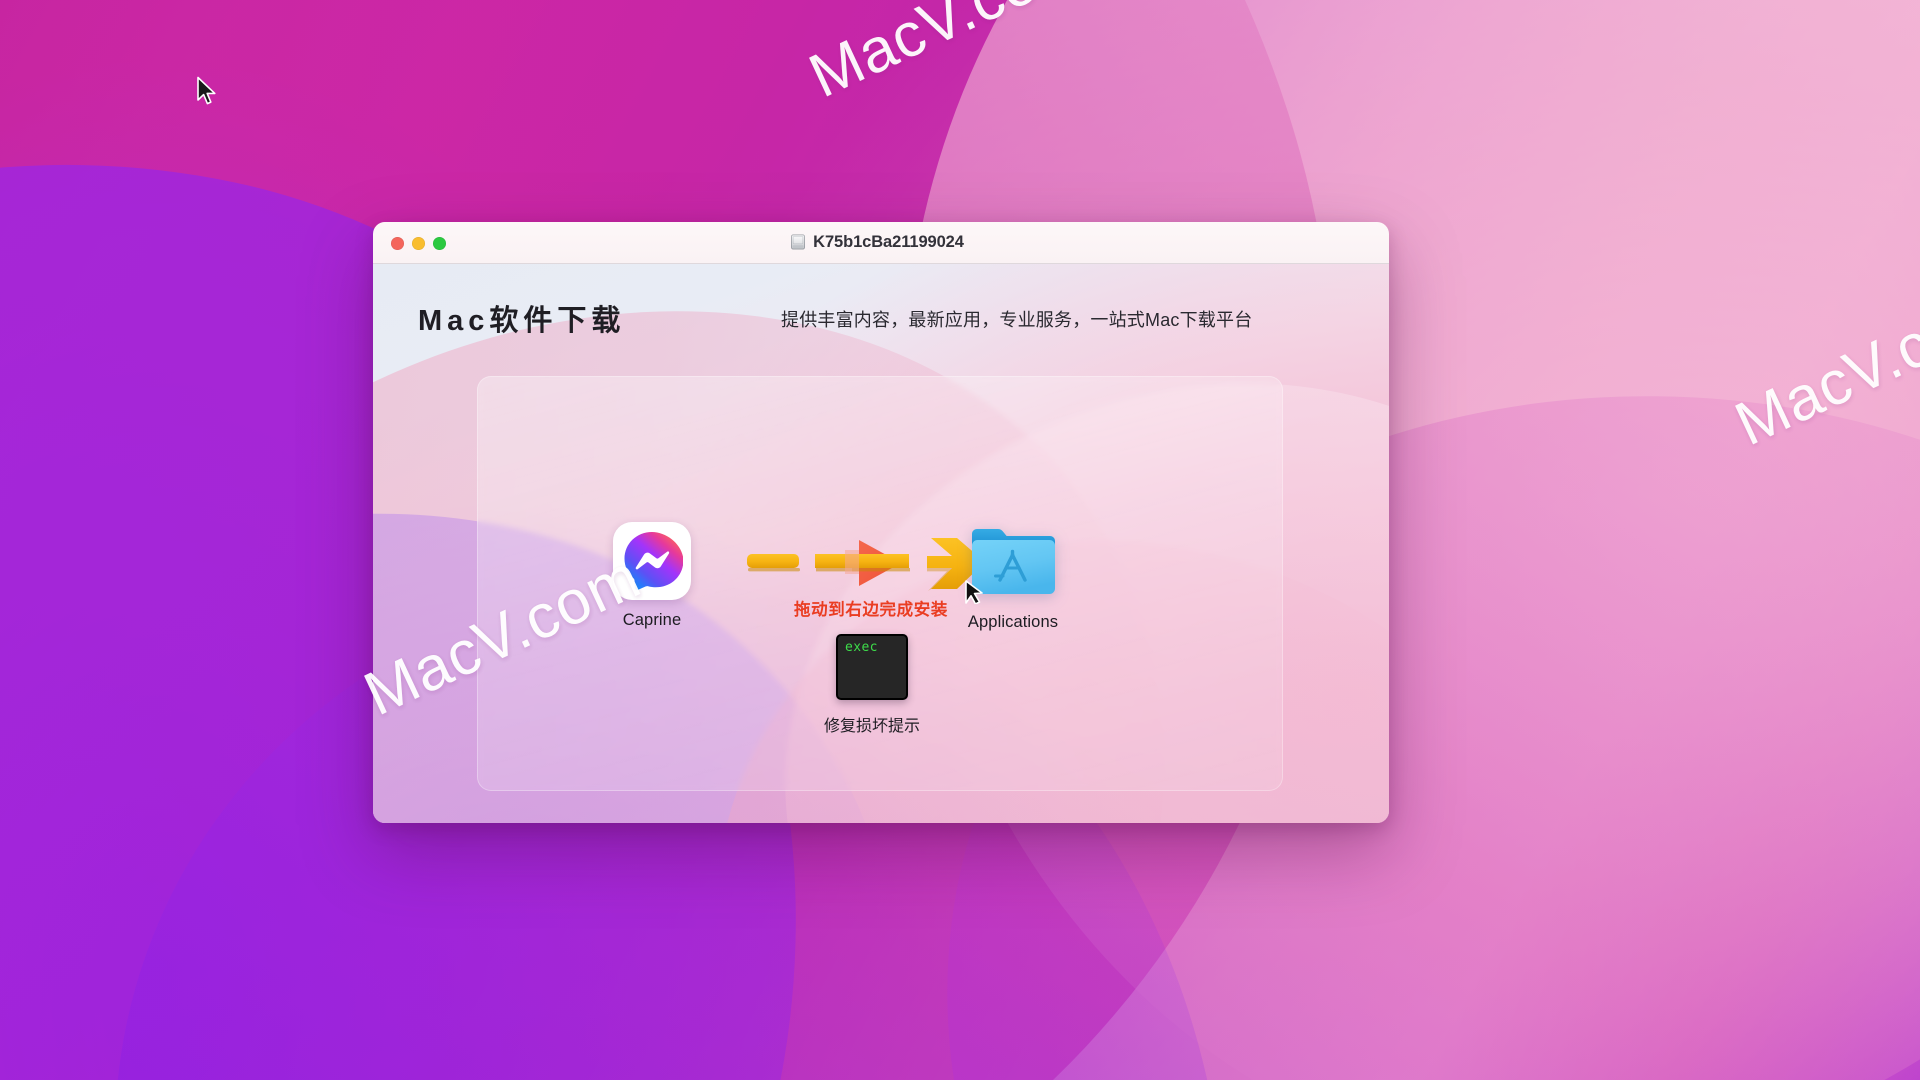 The width and height of the screenshot is (1920, 1080). Describe the element at coordinates (397, 243) in the screenshot. I see `close-button` at that location.